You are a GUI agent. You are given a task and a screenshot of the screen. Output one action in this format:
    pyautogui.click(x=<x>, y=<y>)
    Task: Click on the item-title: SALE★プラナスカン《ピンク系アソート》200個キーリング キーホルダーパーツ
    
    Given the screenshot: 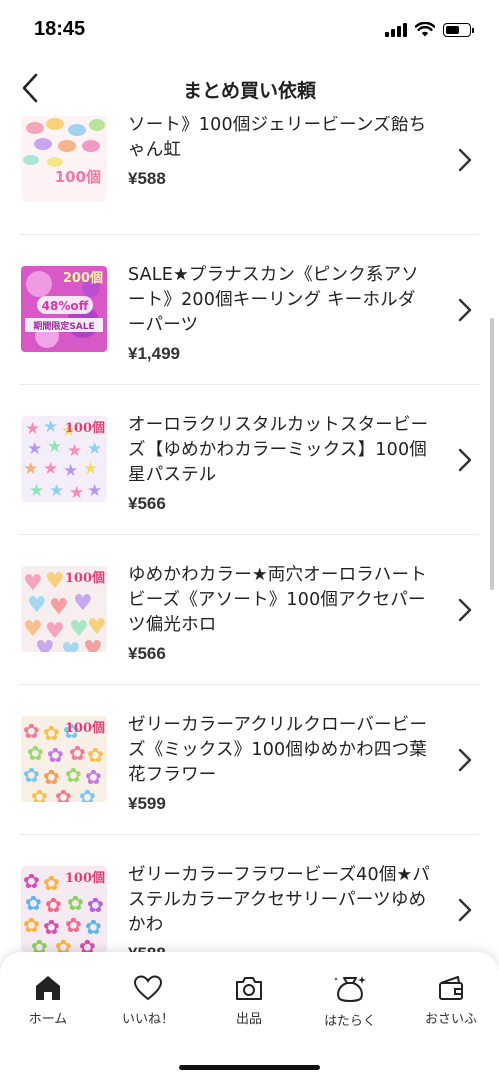 What is the action you would take?
    pyautogui.click(x=273, y=300)
    